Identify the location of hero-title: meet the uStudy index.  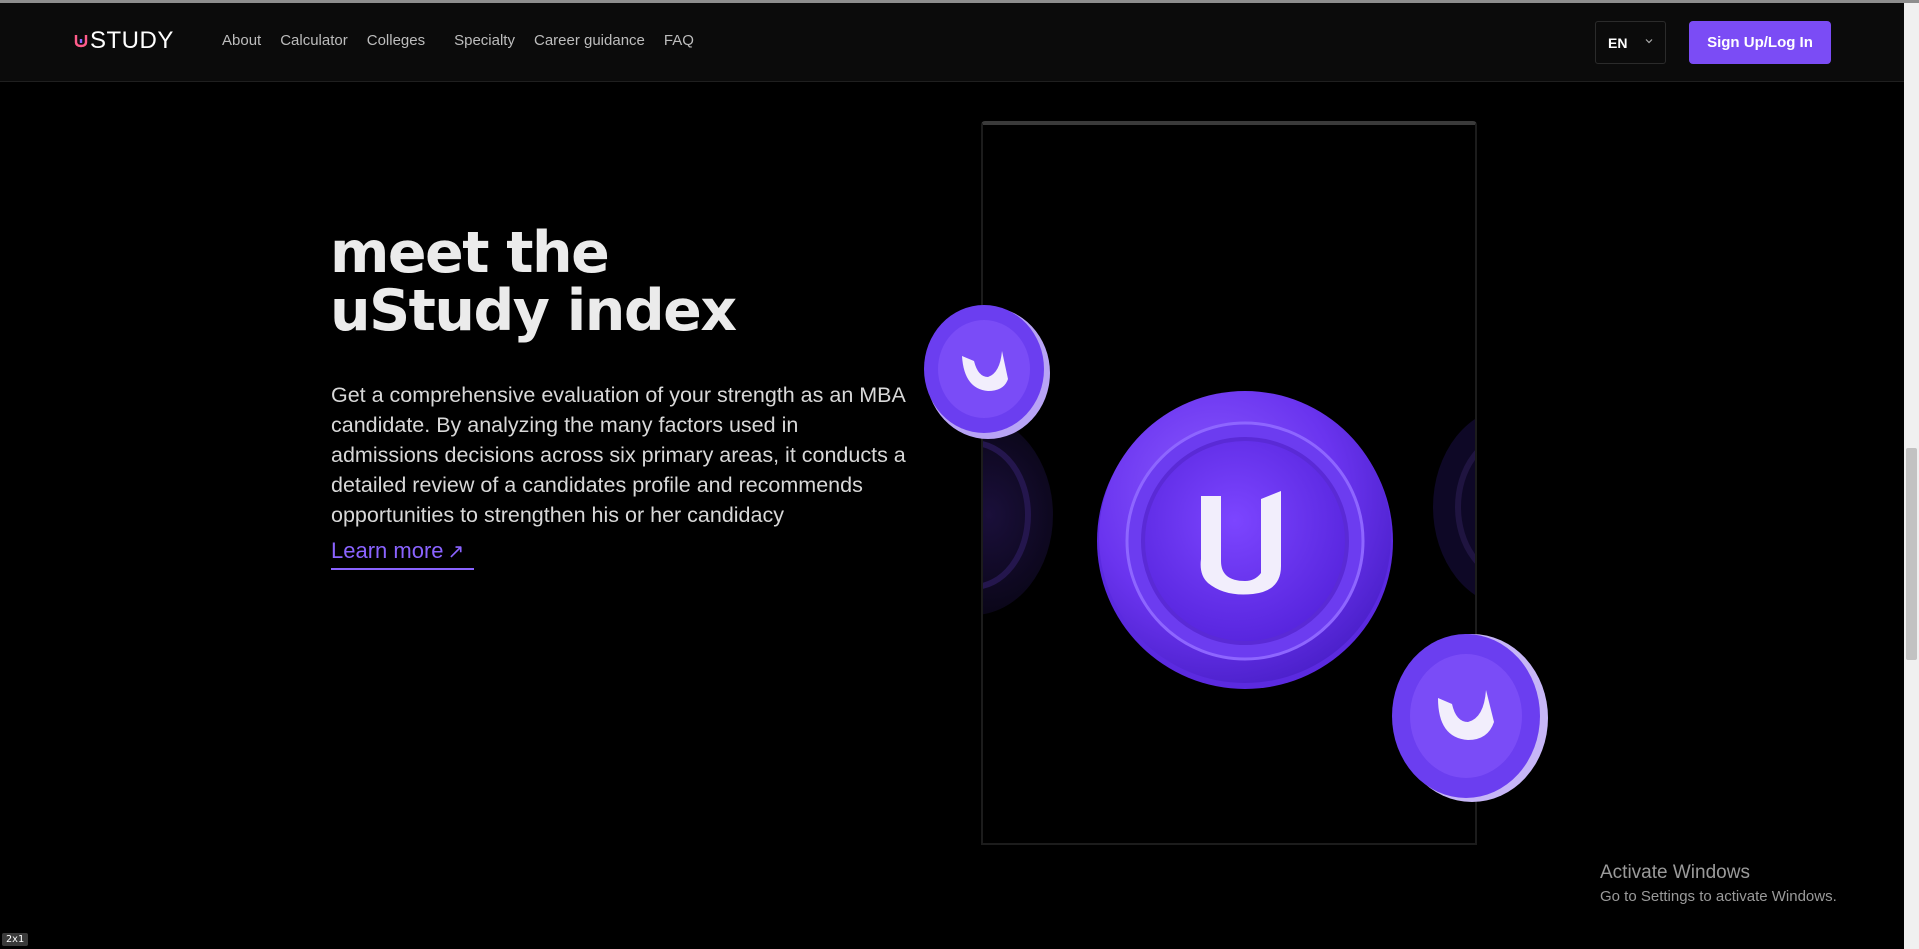
(533, 282).